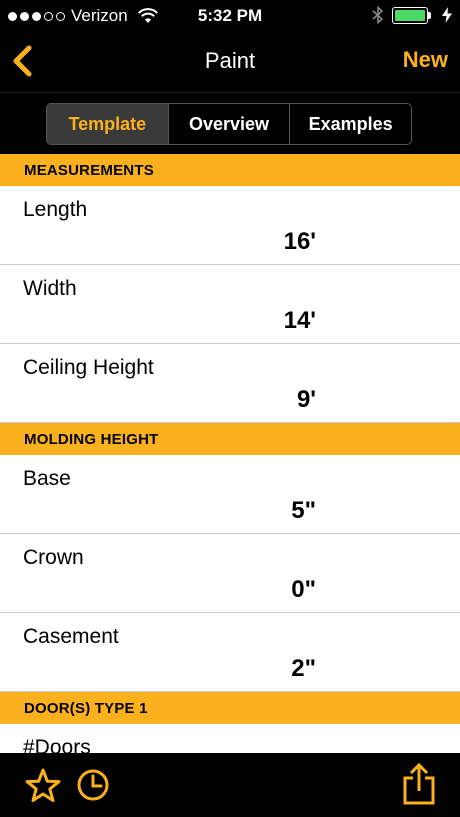 The width and height of the screenshot is (460, 817). I want to click on star-icon, so click(43, 785).